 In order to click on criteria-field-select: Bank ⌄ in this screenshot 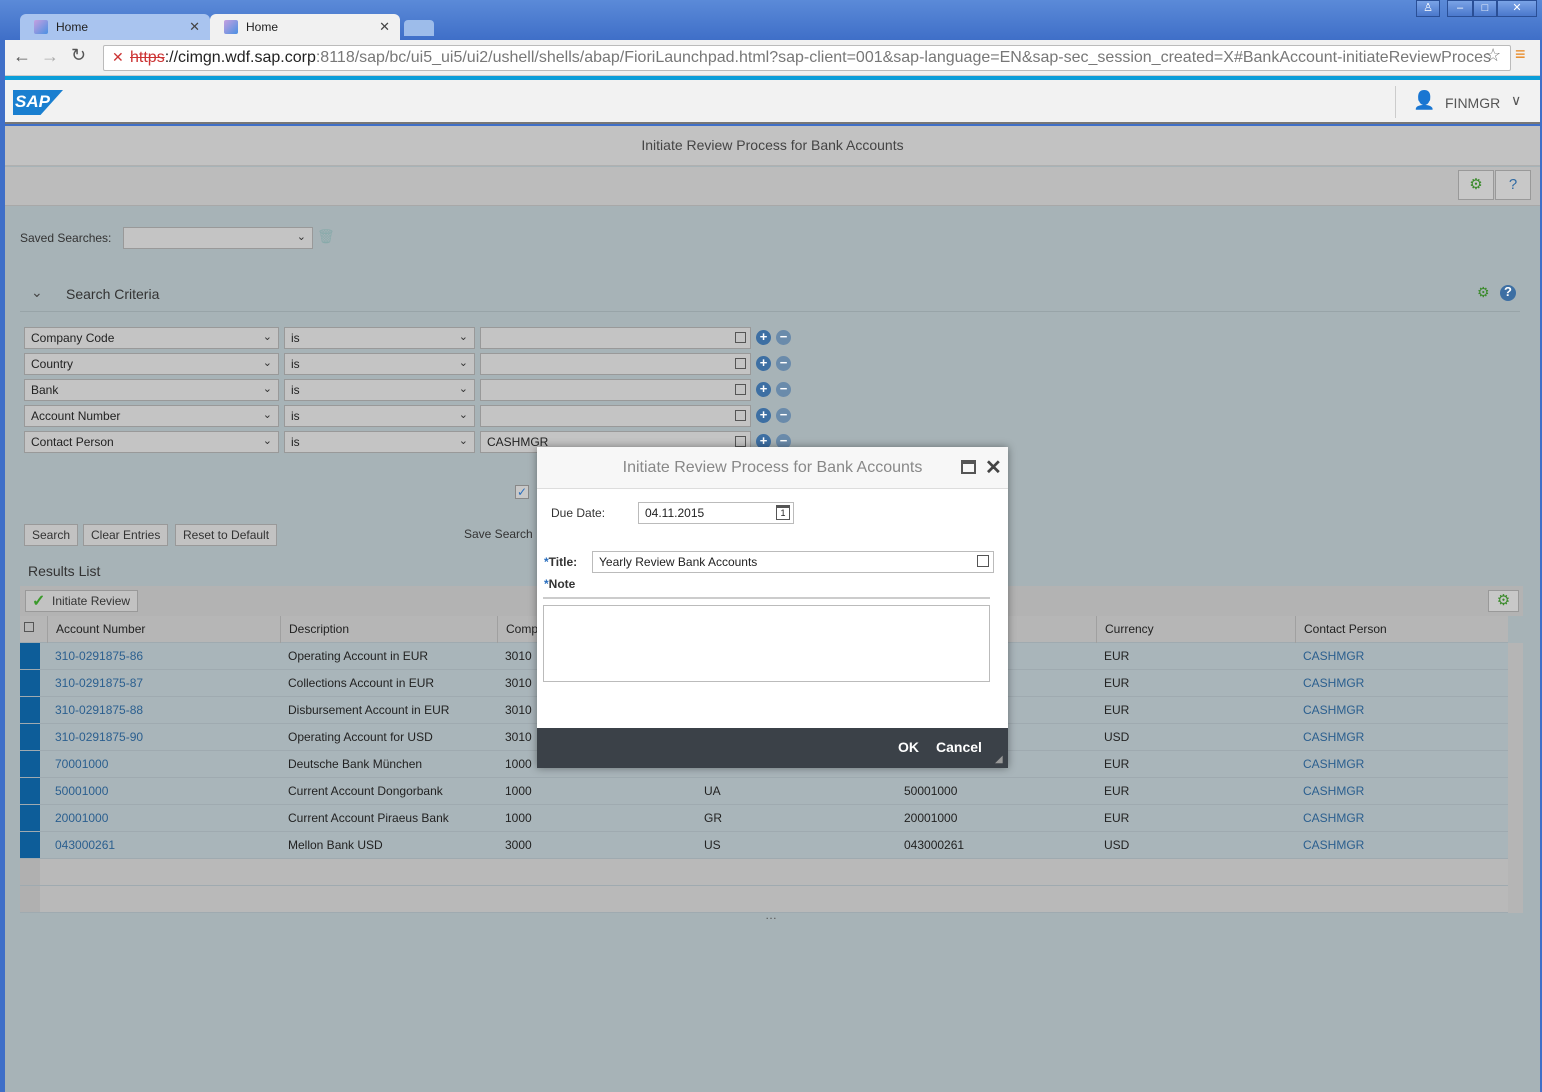, I will do `click(151, 390)`.